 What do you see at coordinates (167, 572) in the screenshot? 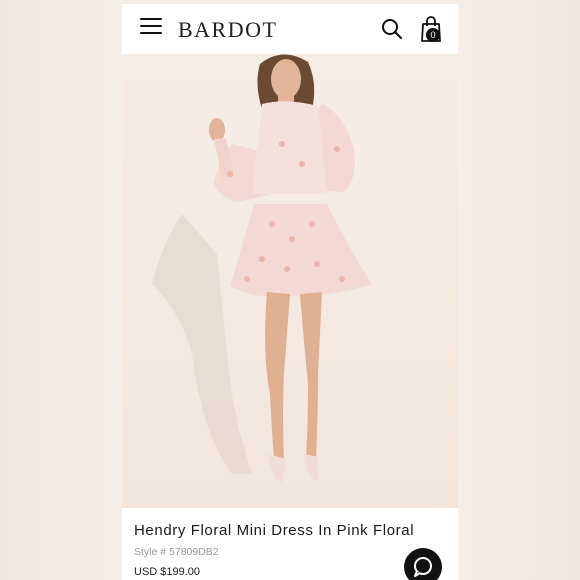
I see `product-price: USD $199.00` at bounding box center [167, 572].